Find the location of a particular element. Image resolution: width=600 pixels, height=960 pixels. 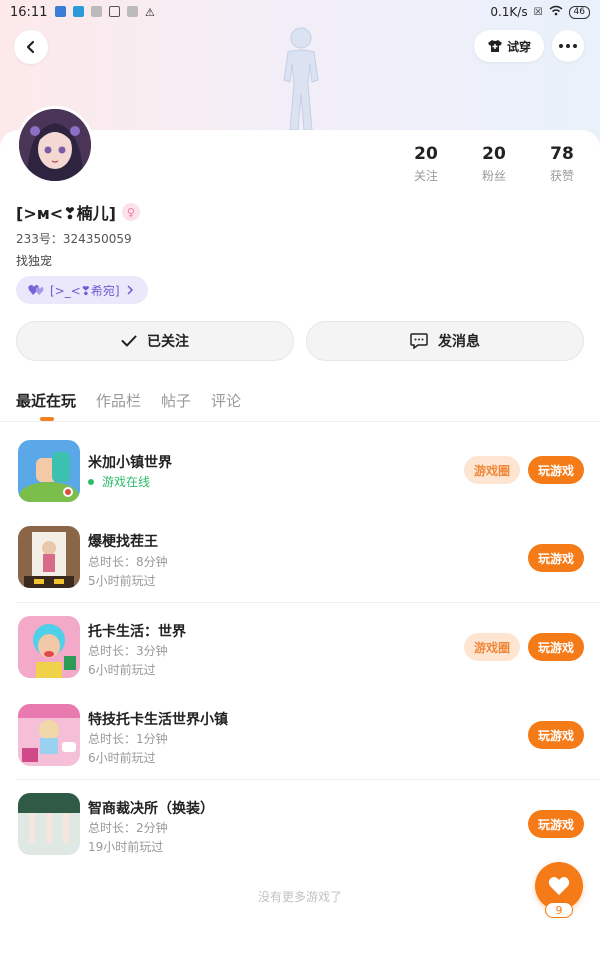

content-tabs: 最近在玩 作品栏 帖子 评论 is located at coordinates (128, 405).